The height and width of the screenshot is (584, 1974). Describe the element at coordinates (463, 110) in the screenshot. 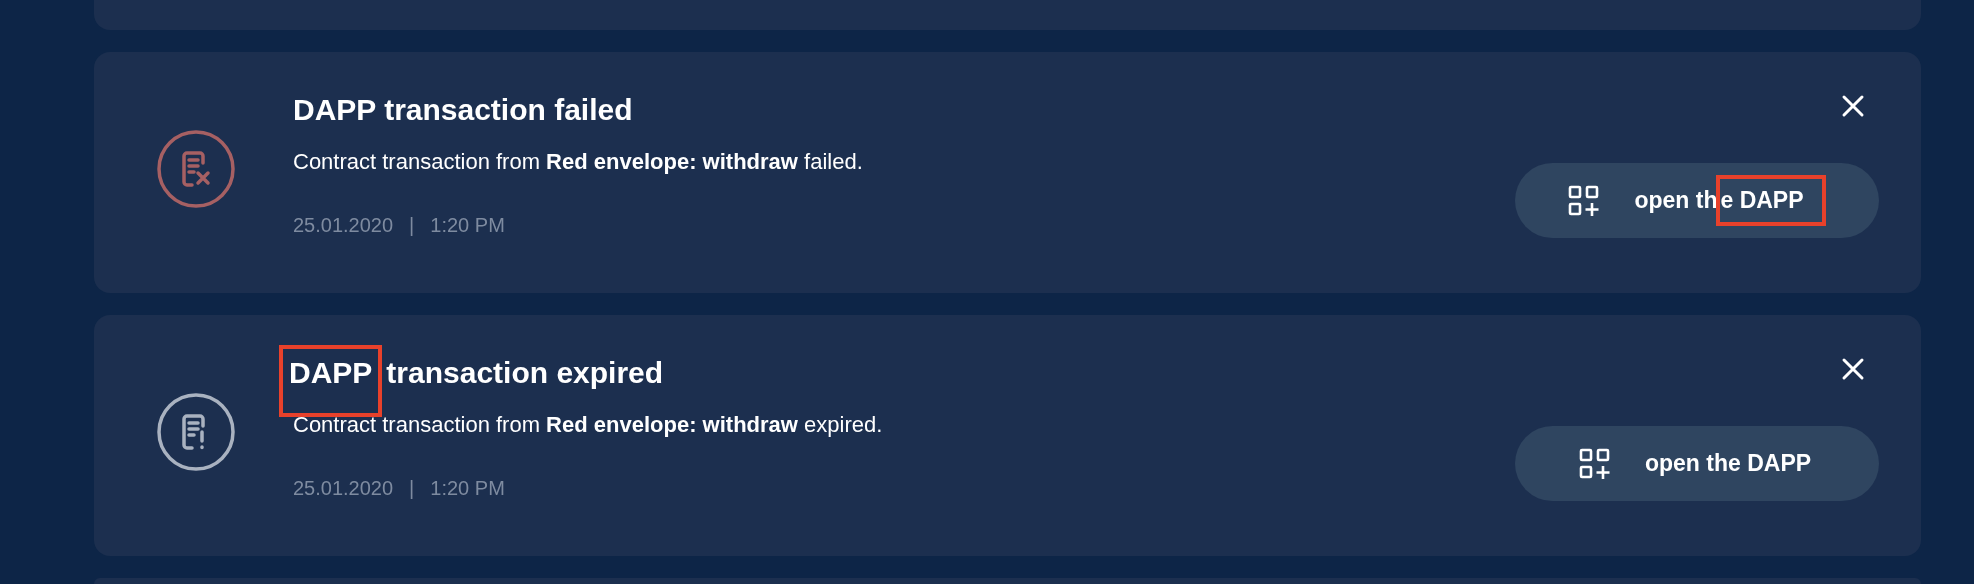

I see `notification-title: DAPP transaction failed` at that location.